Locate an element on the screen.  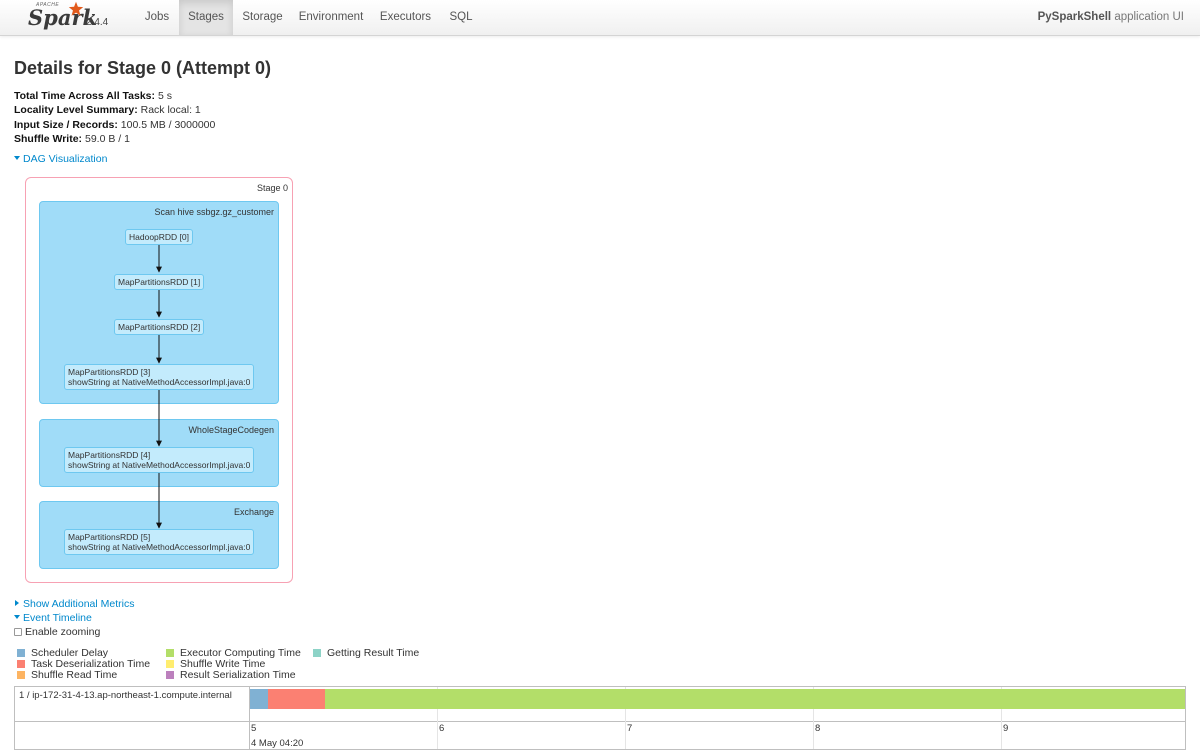
legend-shuffle-read: Shuffle Read Time is located at coordinates (74, 675).